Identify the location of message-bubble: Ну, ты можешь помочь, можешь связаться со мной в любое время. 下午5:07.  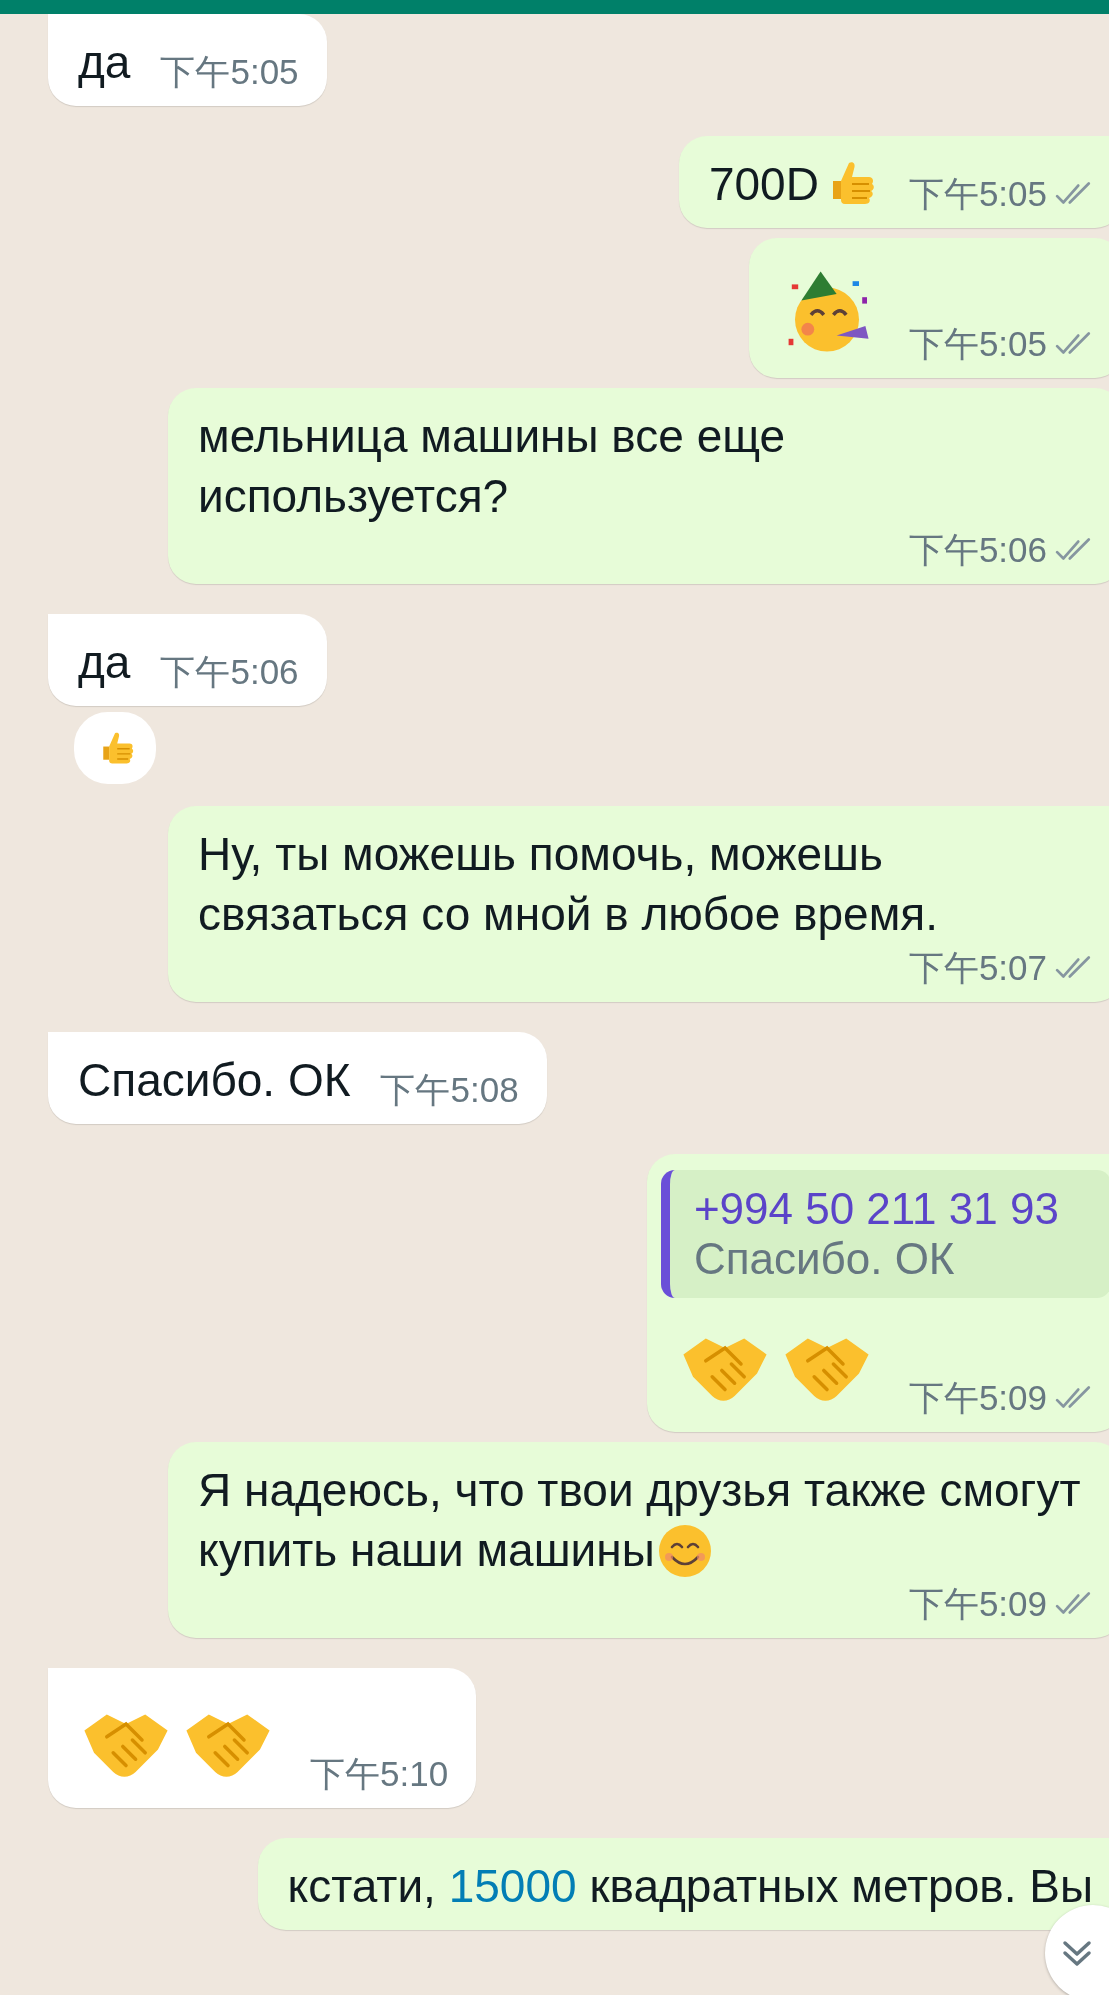
(638, 904).